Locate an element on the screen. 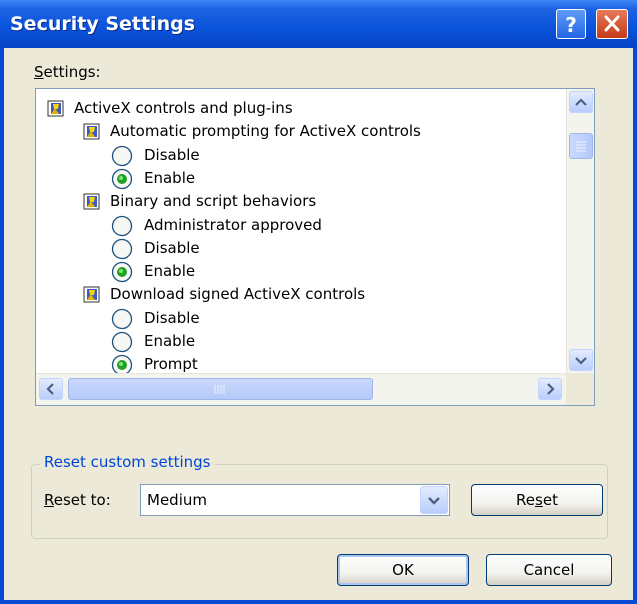 Image resolution: width=637 pixels, height=604 pixels. chevron-up-icon is located at coordinates (581, 102).